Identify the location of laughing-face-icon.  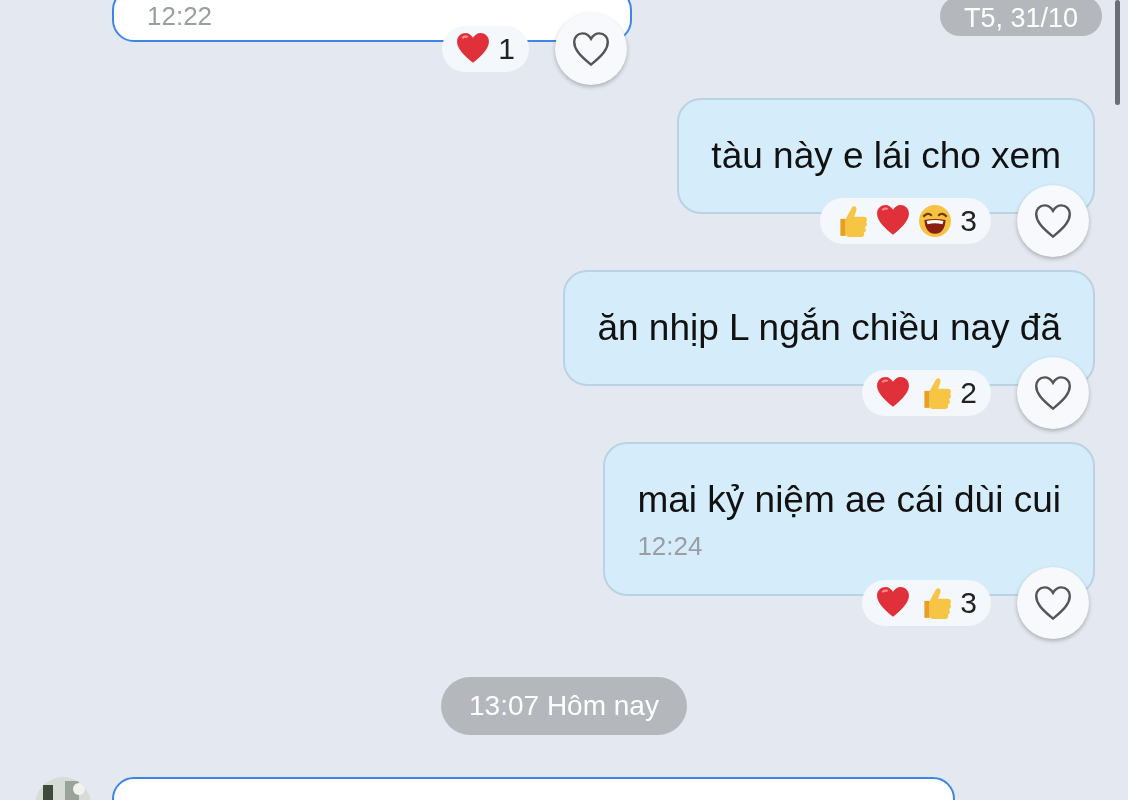
(935, 221).